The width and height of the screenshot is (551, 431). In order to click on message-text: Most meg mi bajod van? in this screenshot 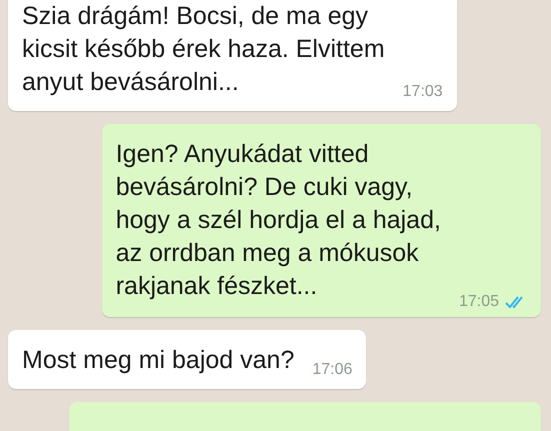, I will do `click(158, 360)`.